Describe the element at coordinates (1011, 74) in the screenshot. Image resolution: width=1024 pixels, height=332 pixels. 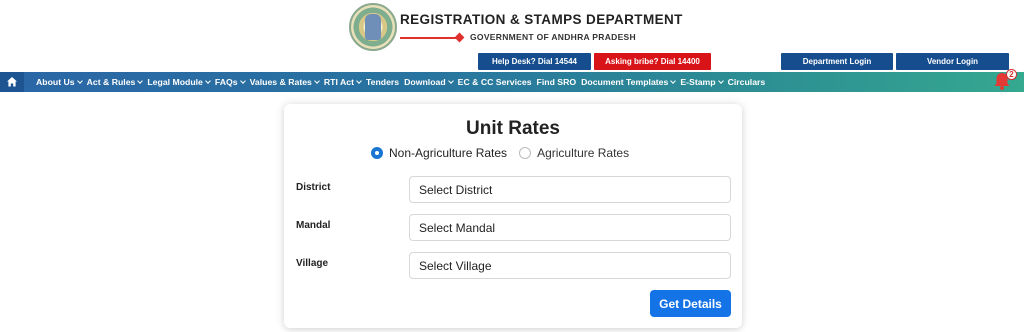
I see `notification-count-badge: 2` at that location.